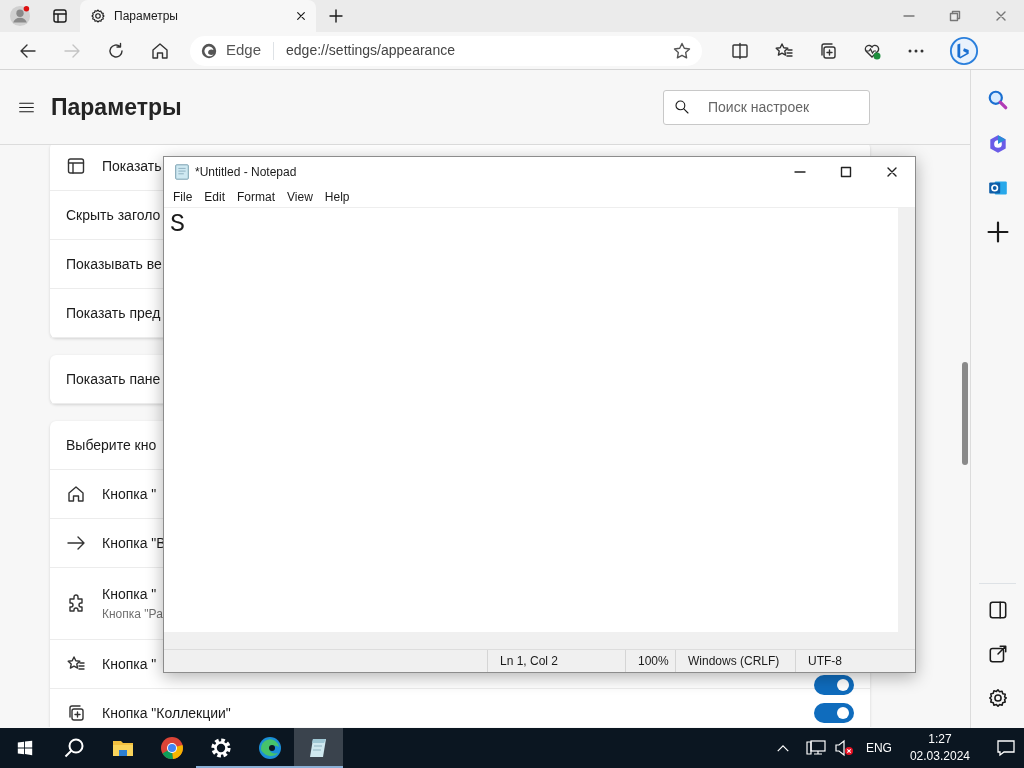 This screenshot has width=1024, height=768. I want to click on window-icon, so click(76, 166).